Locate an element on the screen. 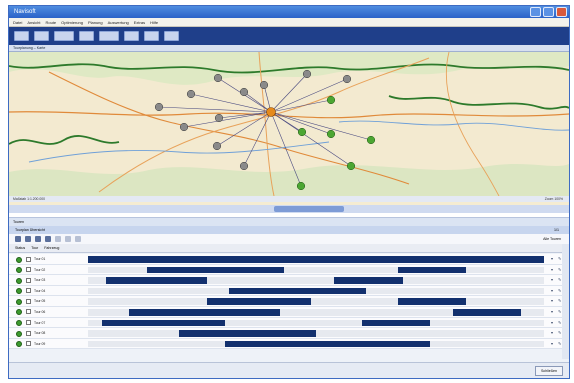  filter-icon is located at coordinates (78, 239).